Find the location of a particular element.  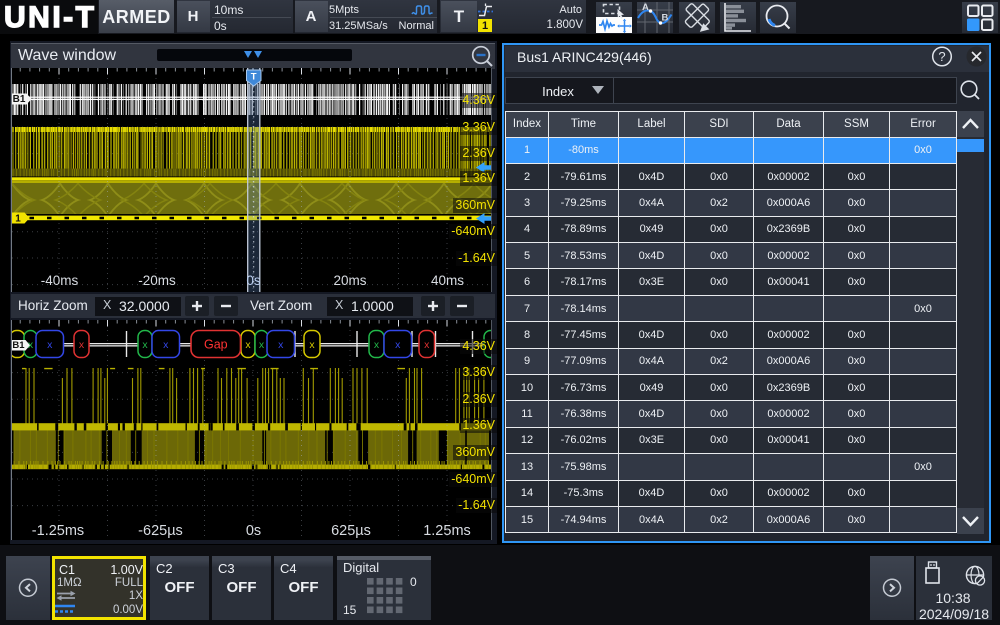

svg-text: T is located at coordinates (254, 77).